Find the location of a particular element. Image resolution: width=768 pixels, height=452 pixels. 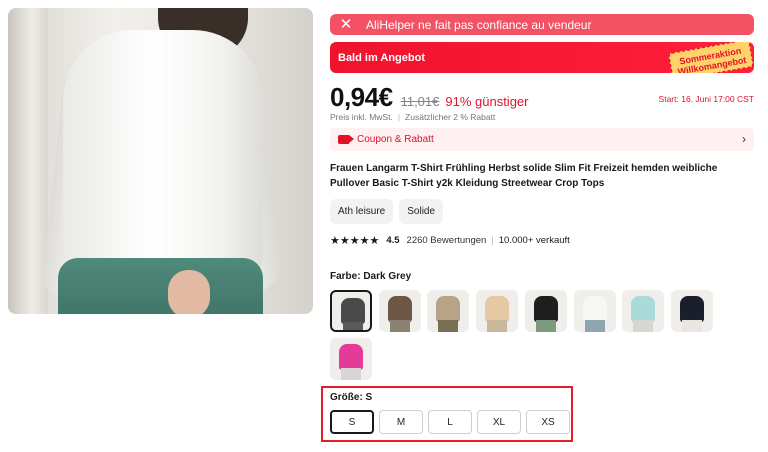

tax-incl-text: Preis inkl. MwSt. is located at coordinates (361, 117).